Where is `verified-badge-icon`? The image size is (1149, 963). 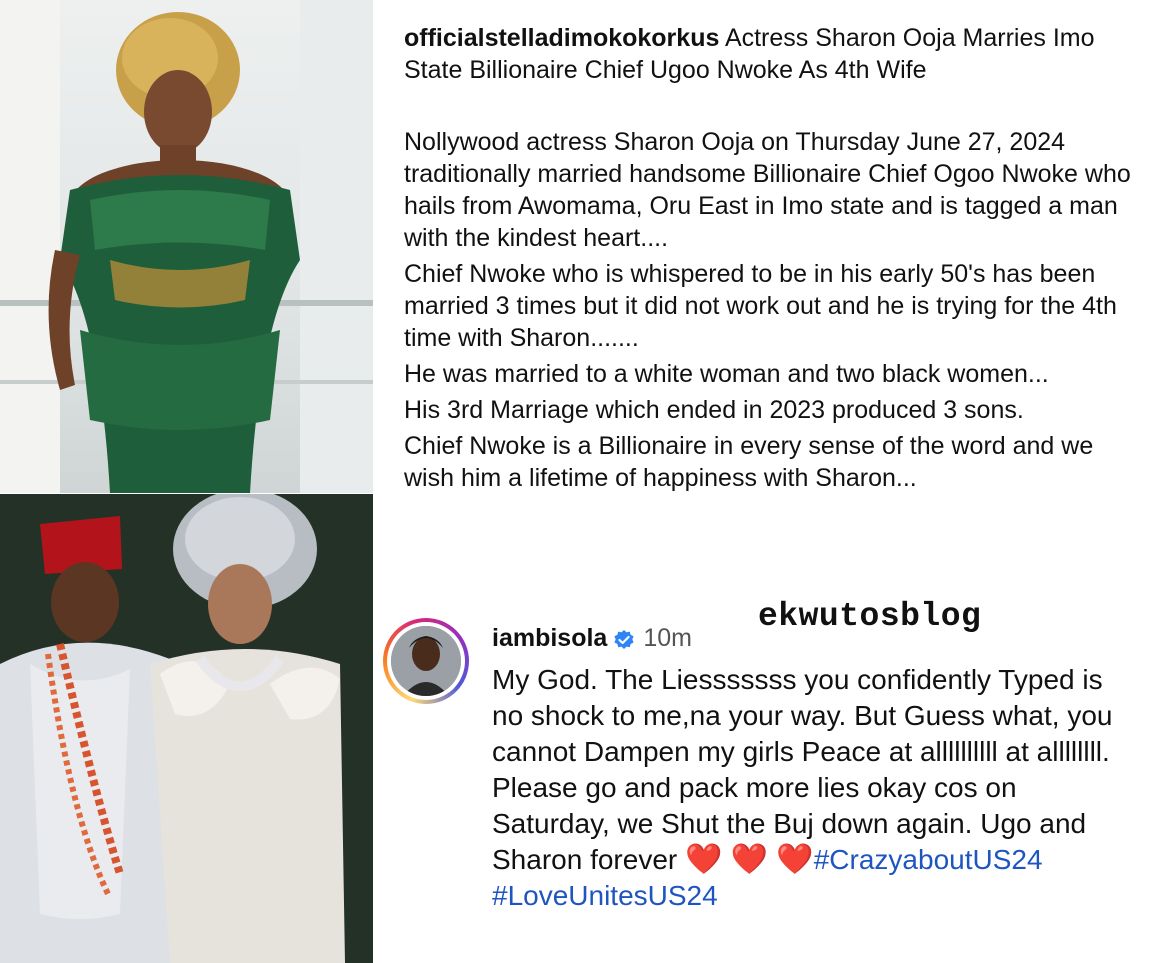 verified-badge-icon is located at coordinates (624, 638).